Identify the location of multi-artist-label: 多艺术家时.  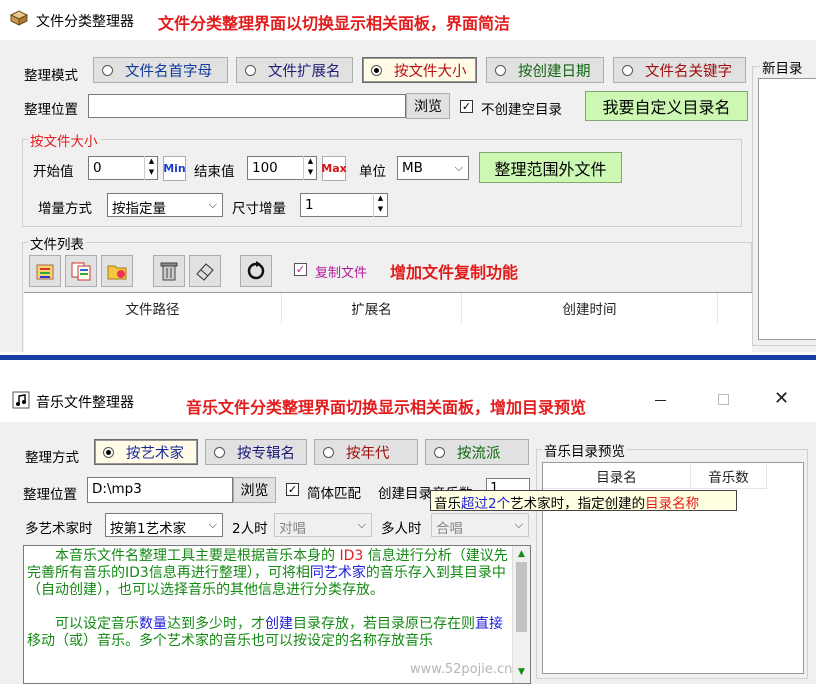
(59, 529).